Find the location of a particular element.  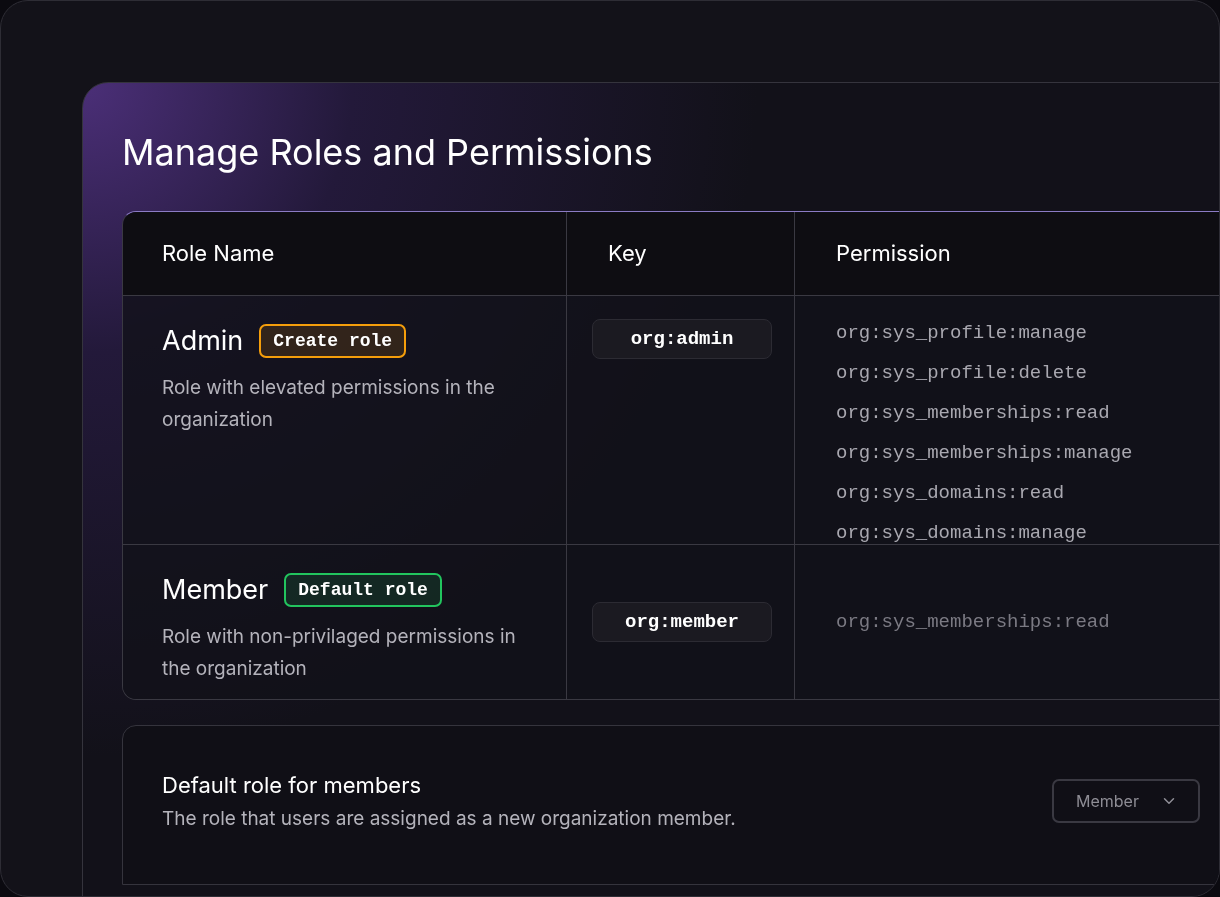

role-tag: Default role is located at coordinates (363, 590).